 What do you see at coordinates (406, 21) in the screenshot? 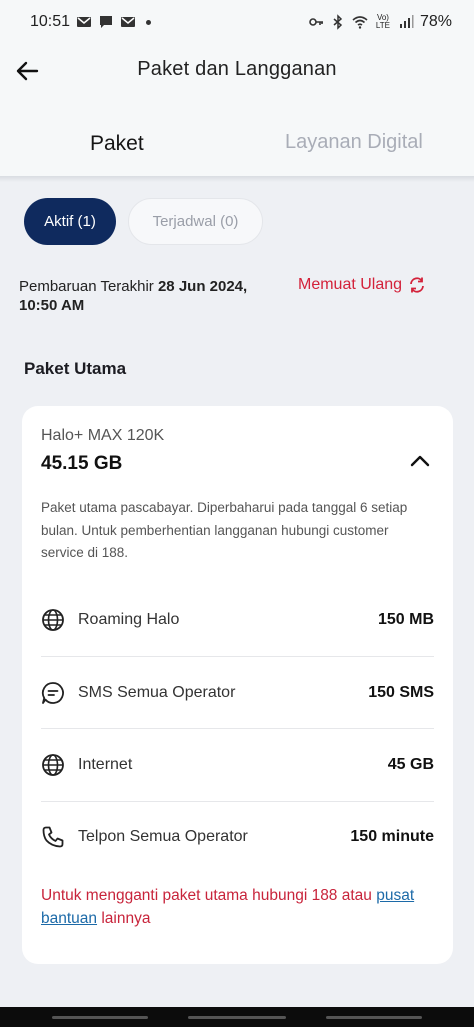
I see `signal-icon` at bounding box center [406, 21].